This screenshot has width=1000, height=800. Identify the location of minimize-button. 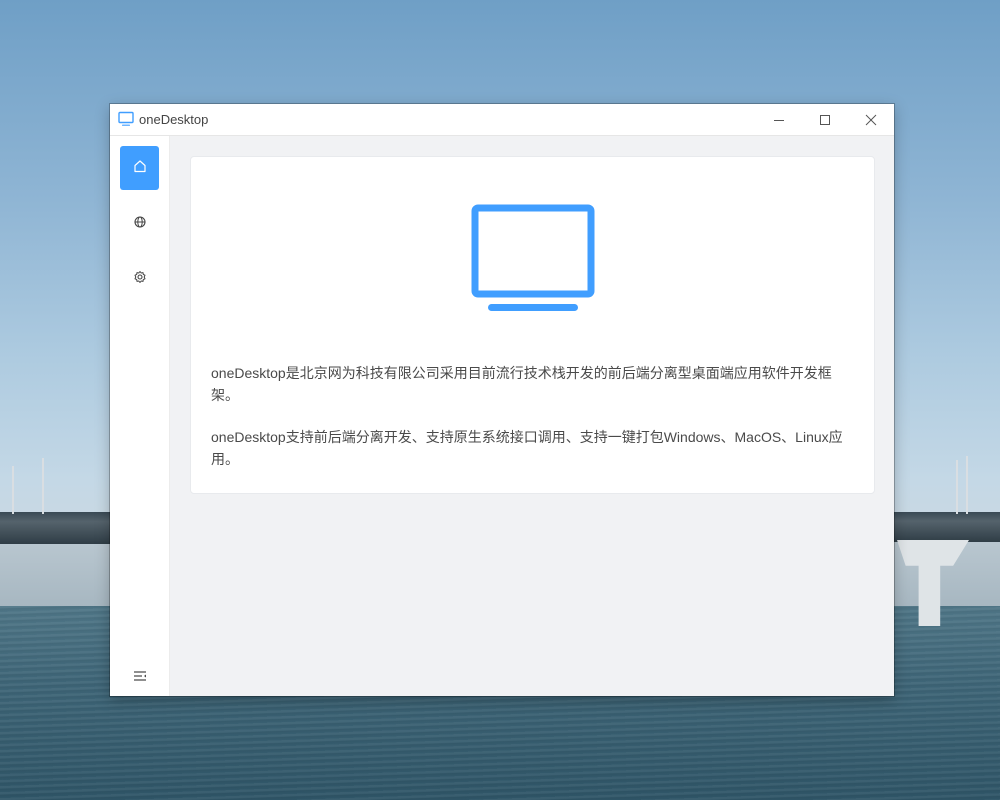
(779, 119).